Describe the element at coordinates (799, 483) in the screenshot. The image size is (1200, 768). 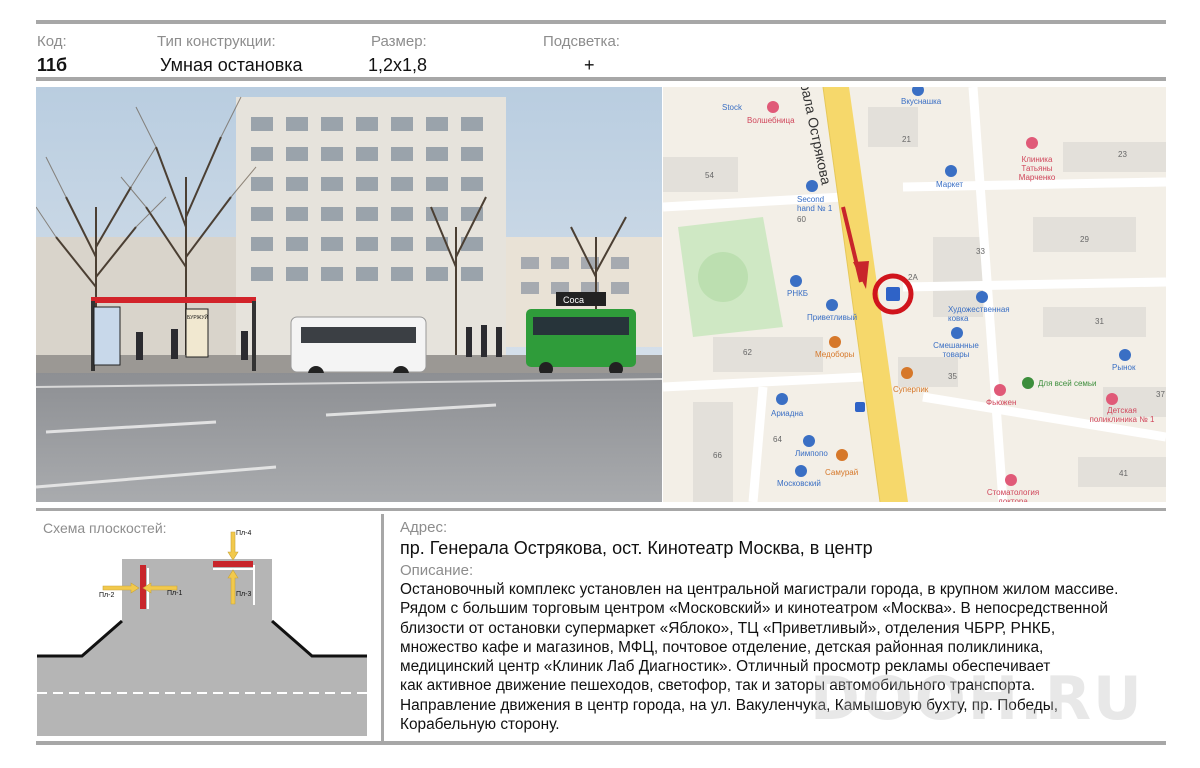
I see `map-label: Московский` at that location.